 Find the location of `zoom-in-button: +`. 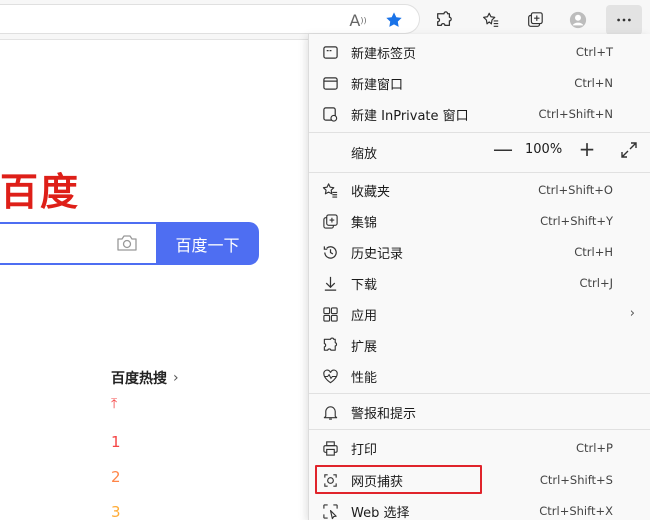

zoom-in-button: + is located at coordinates (587, 149).